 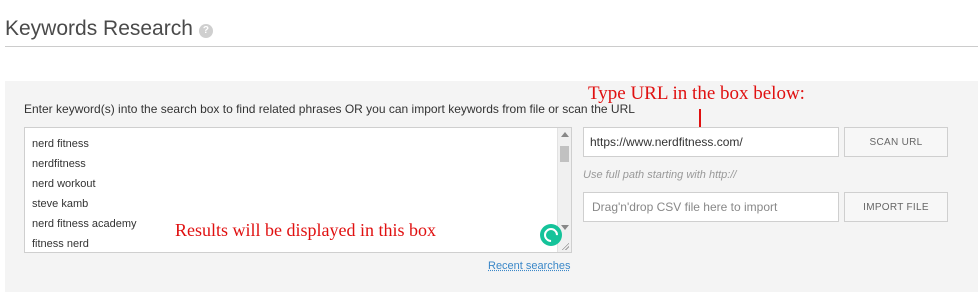 What do you see at coordinates (696, 93) in the screenshot?
I see `url-annotation: Type URL in the box below:` at bounding box center [696, 93].